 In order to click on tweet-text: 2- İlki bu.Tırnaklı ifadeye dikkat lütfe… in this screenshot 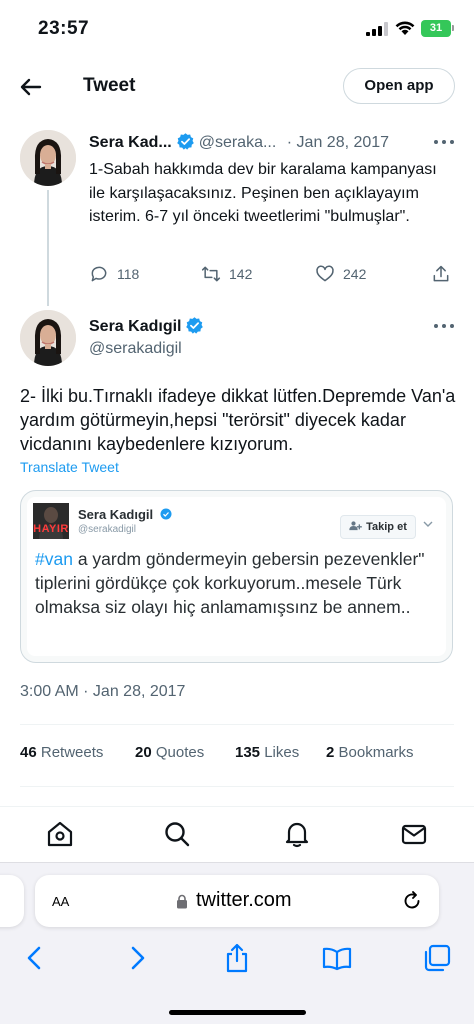, I will do `click(238, 420)`.